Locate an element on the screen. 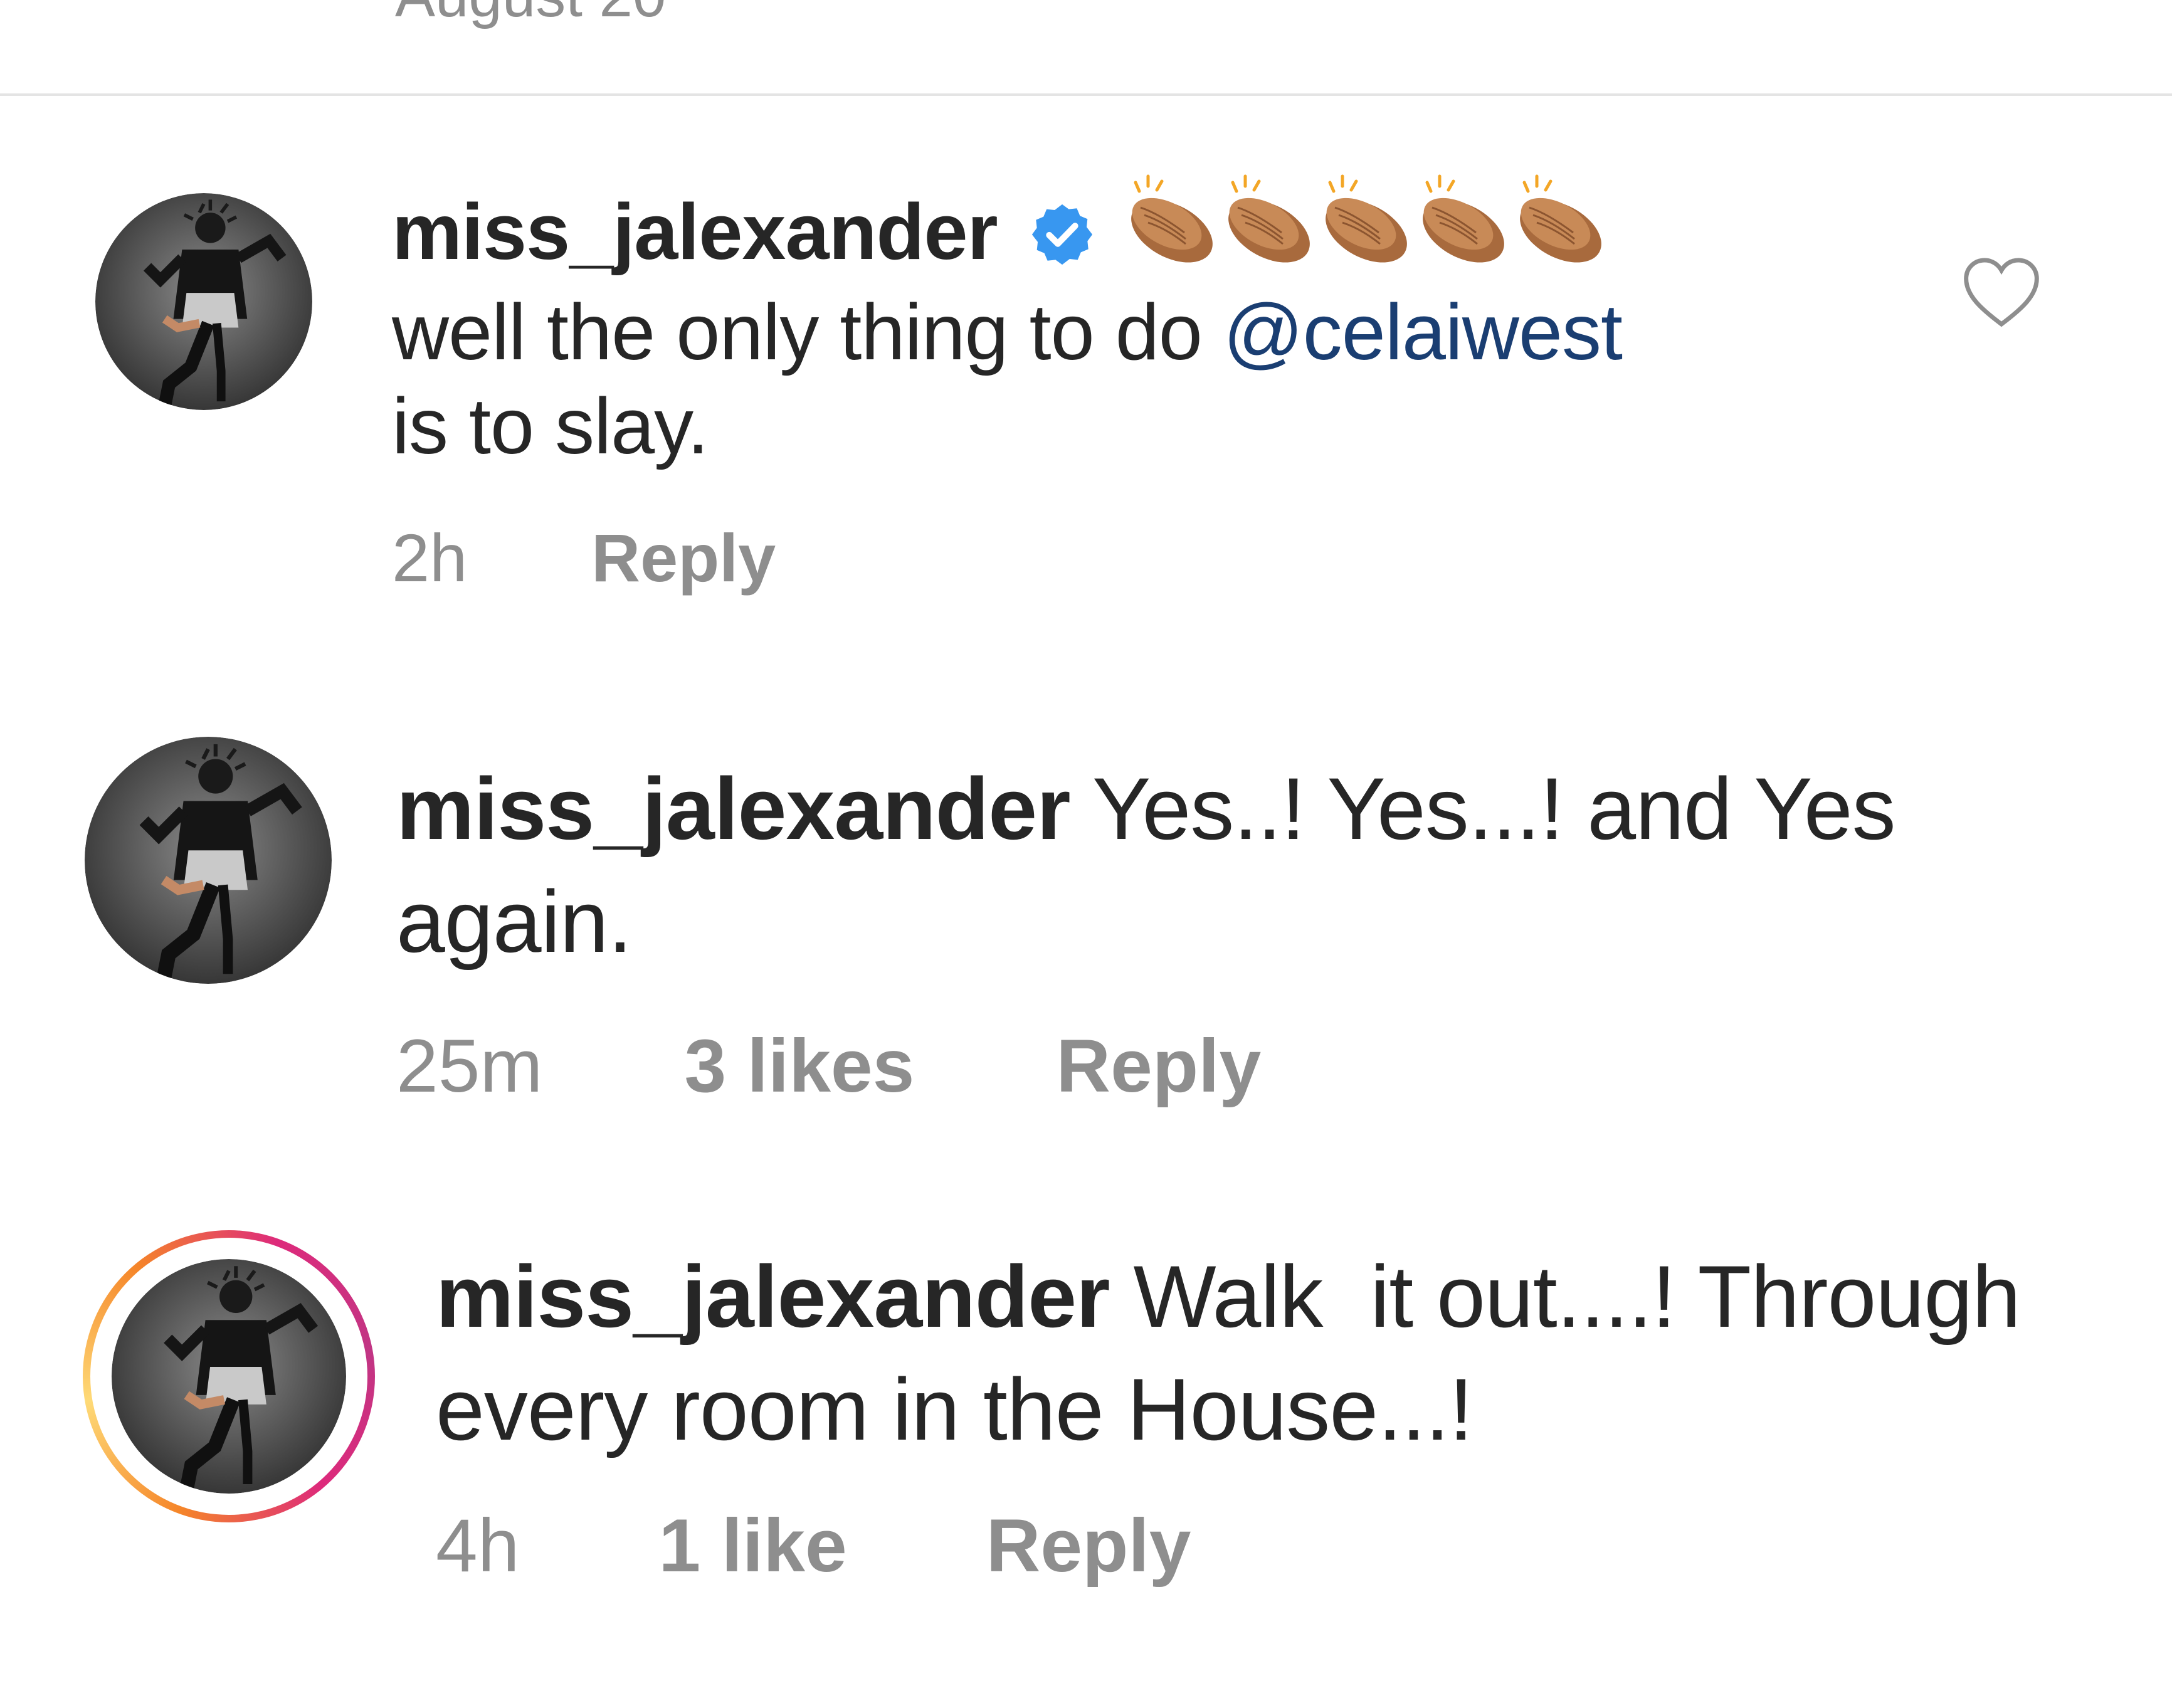  timestamp: 2h is located at coordinates (430, 558).